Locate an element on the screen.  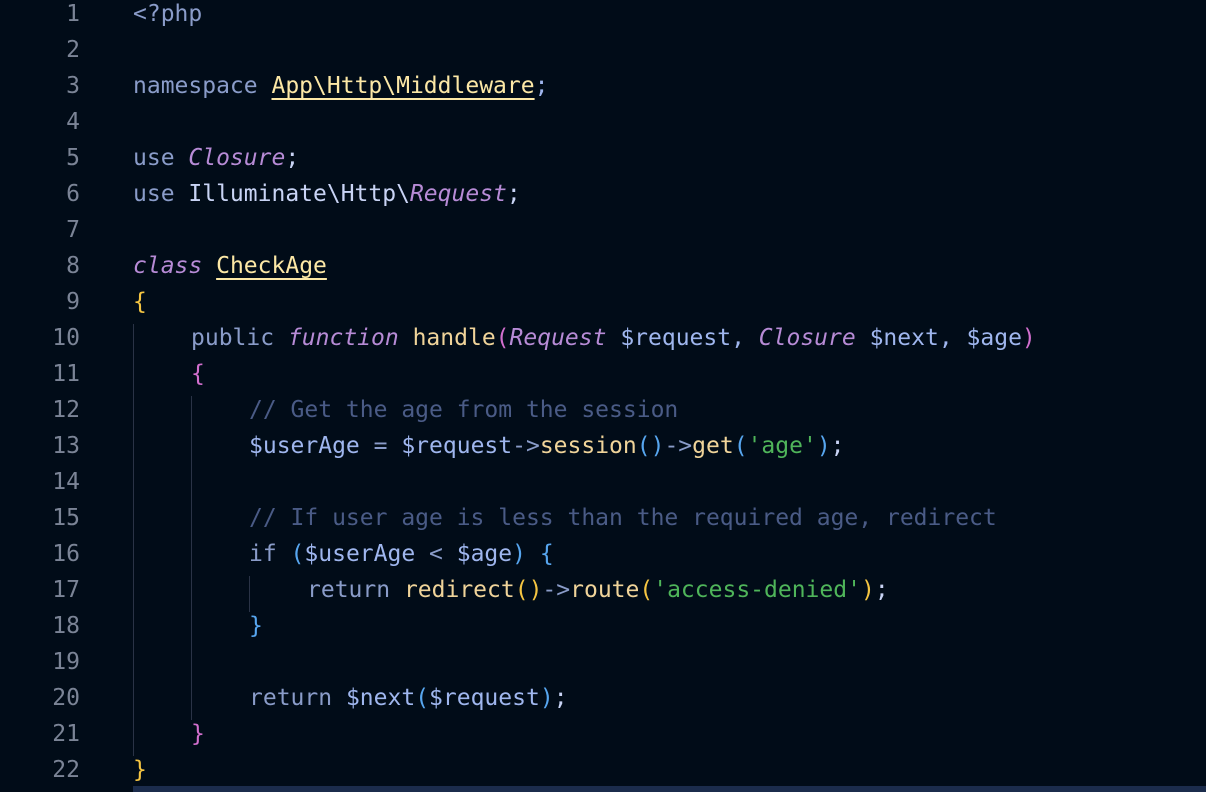
code-token: $next is located at coordinates (897, 338).